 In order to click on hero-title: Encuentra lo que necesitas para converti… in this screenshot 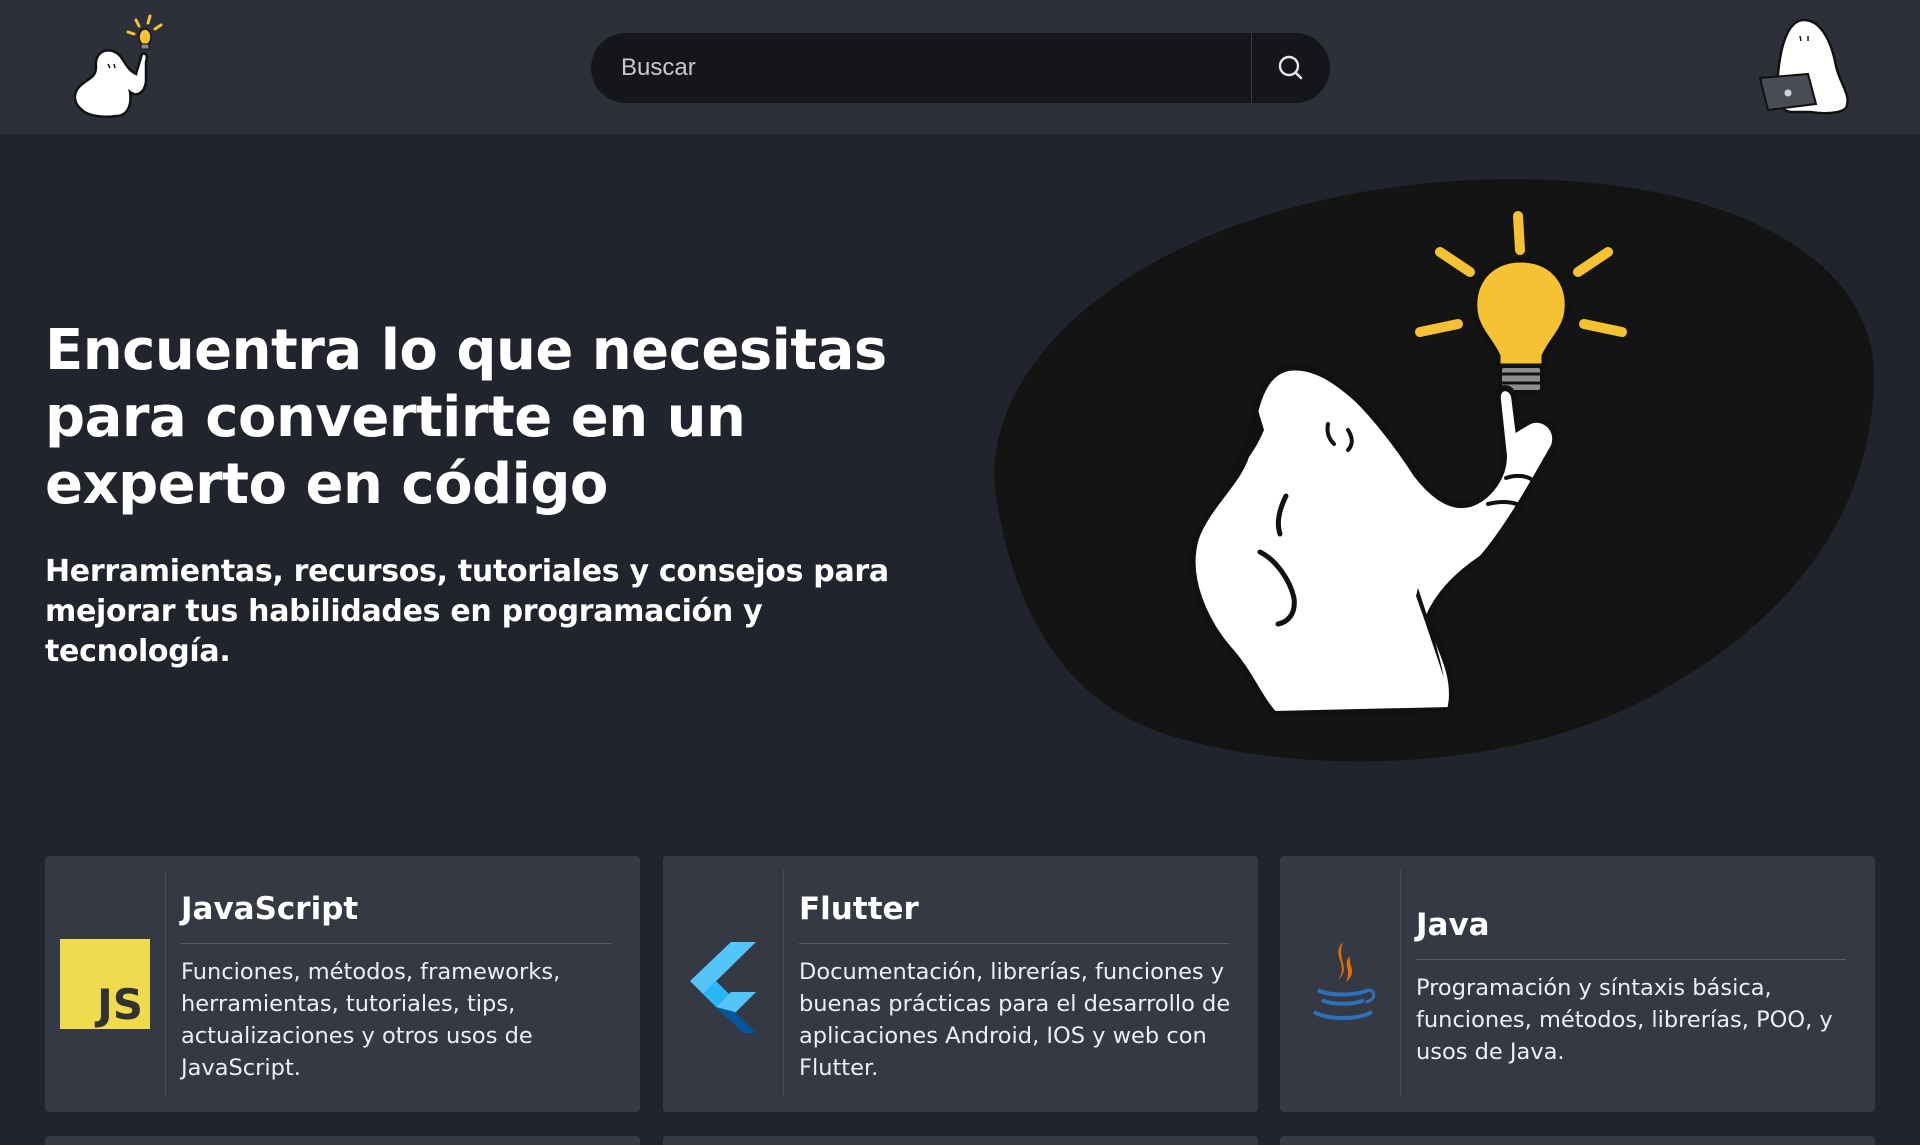, I will do `click(466, 417)`.